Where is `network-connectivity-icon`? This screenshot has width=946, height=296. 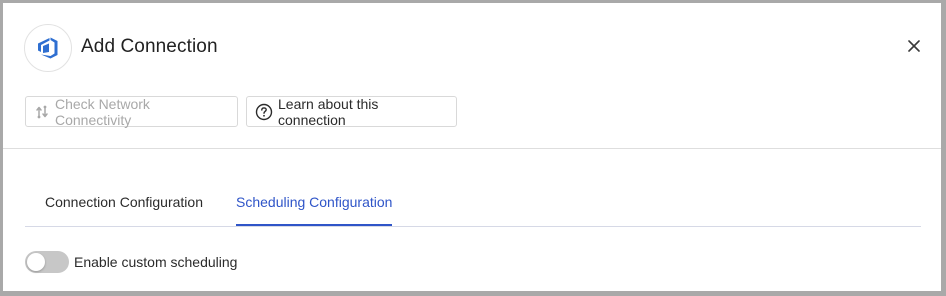 network-connectivity-icon is located at coordinates (42, 112).